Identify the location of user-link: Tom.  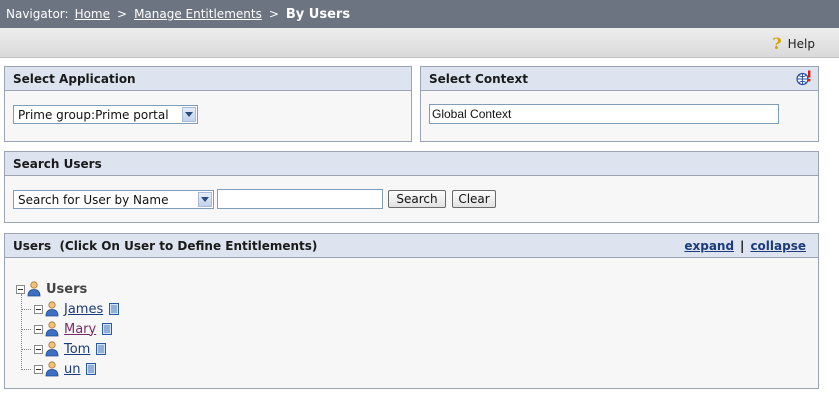
(77, 349).